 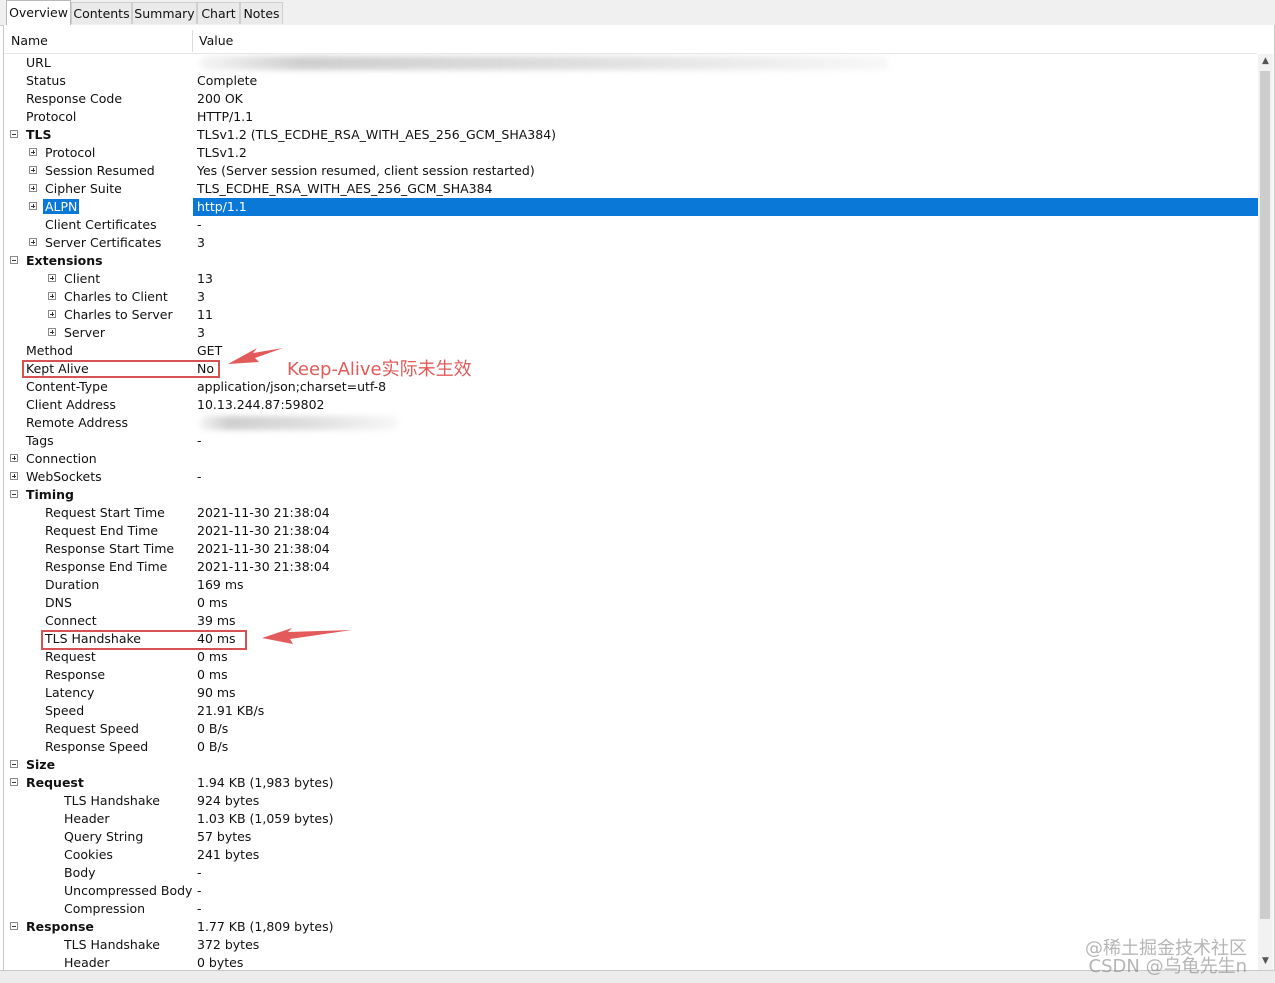 What do you see at coordinates (631, 747) in the screenshot?
I see `tree-row-response-speed: Response Speed 0 B/s` at bounding box center [631, 747].